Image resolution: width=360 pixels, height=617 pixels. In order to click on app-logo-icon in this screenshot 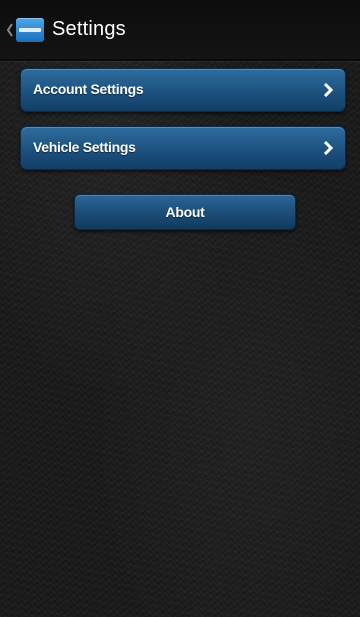, I will do `click(30, 30)`.